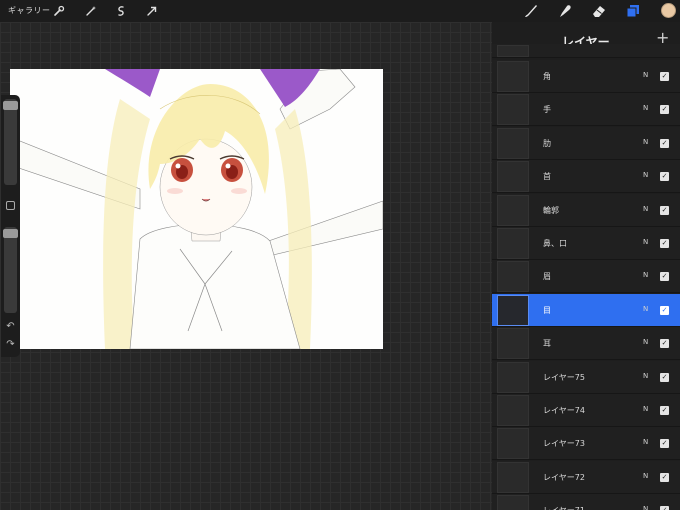 The height and width of the screenshot is (510, 680). I want to click on layer-row: 角 N ✓, so click(586, 76).